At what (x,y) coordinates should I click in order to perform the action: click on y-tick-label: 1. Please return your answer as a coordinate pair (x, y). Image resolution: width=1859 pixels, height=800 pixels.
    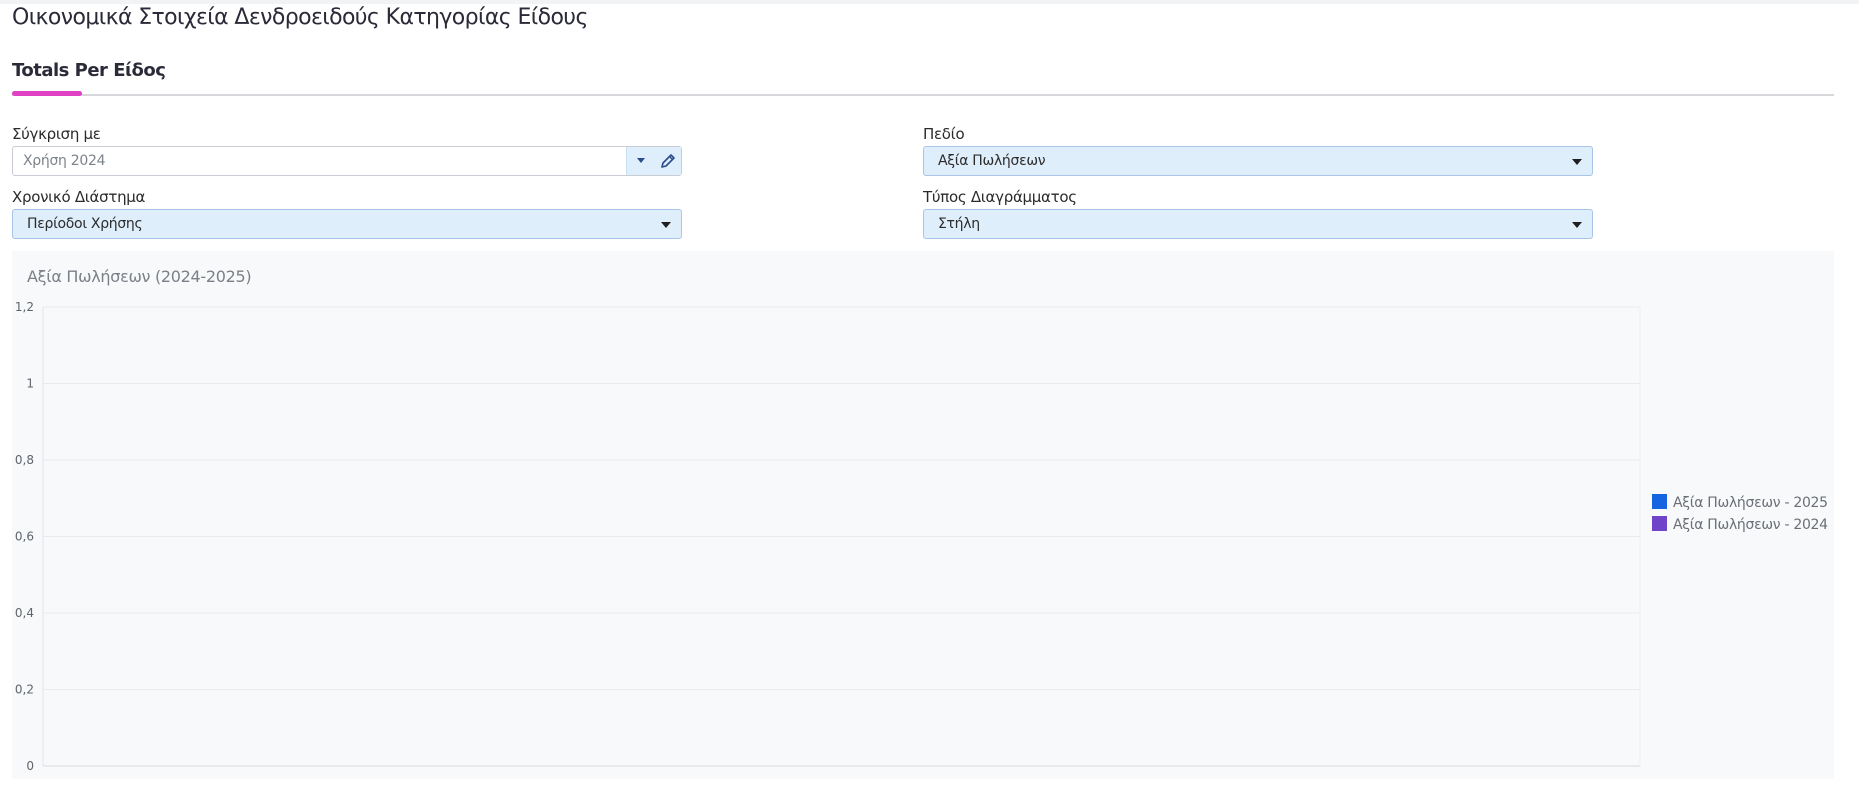
    Looking at the image, I should click on (30, 384).